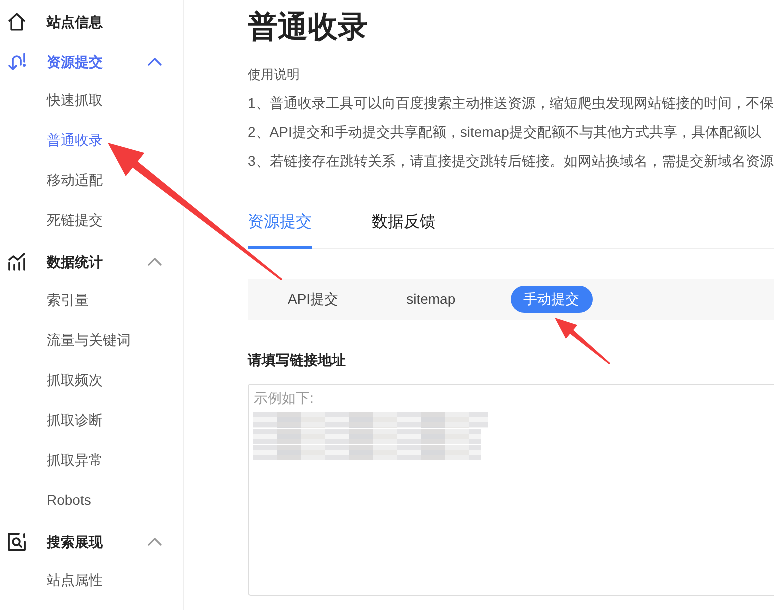 The image size is (774, 610). What do you see at coordinates (582, 341) in the screenshot?
I see `annotation-arrow` at bounding box center [582, 341].